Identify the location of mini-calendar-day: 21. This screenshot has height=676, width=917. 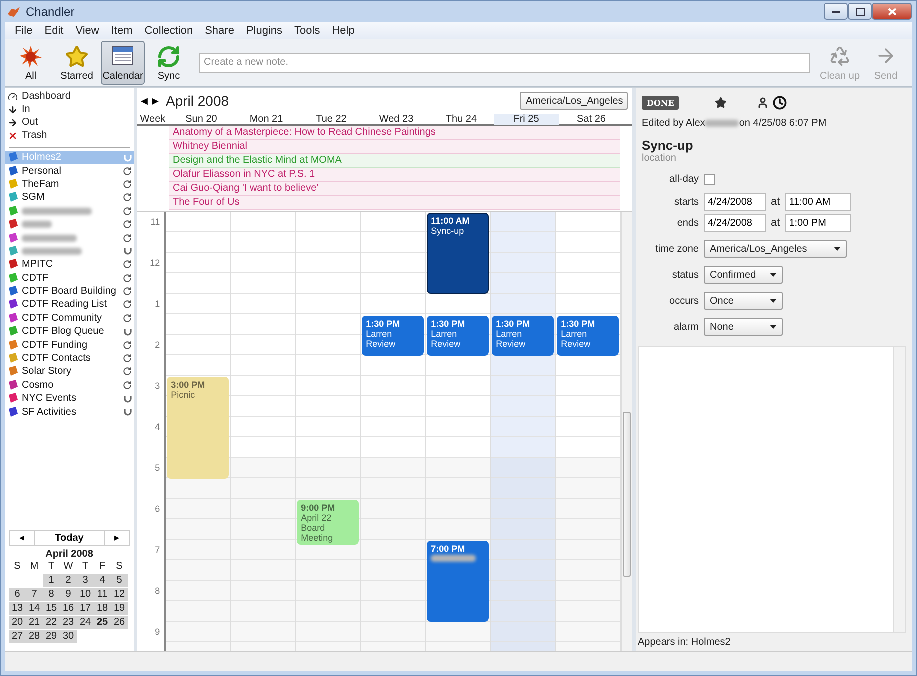
(34, 622).